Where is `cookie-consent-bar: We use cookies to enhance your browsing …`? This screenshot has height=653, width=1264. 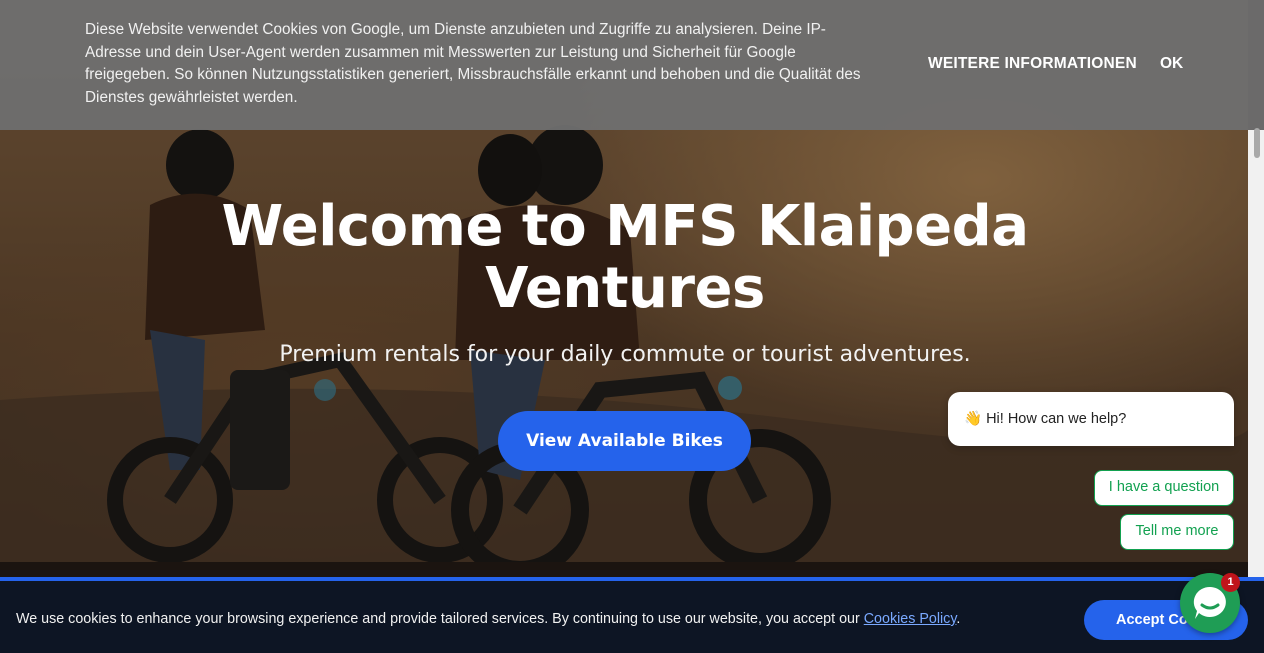 cookie-consent-bar: We use cookies to enhance your browsing … is located at coordinates (632, 615).